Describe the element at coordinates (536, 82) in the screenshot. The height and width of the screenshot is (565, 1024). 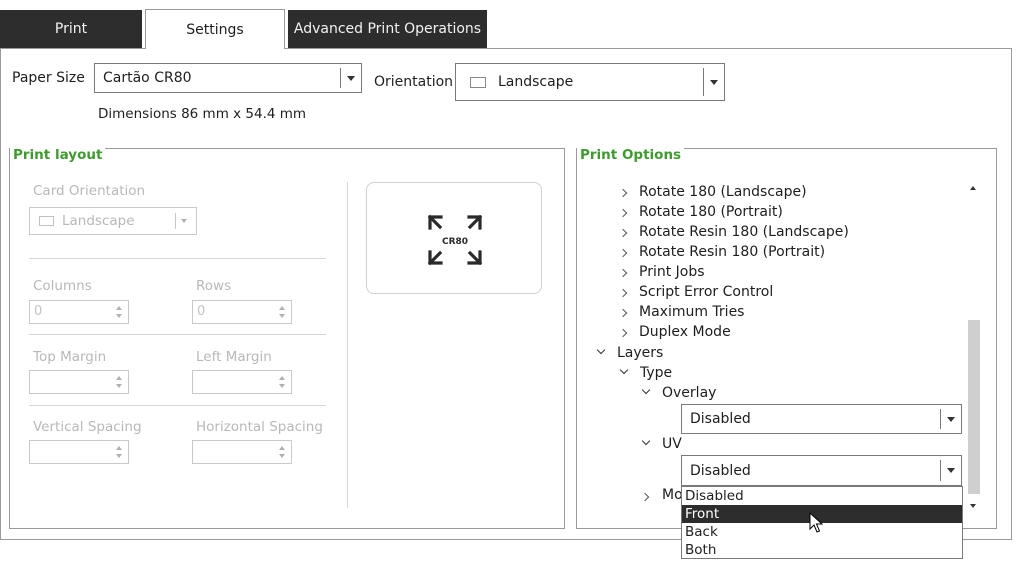
I see `orientation-value: Landscape` at that location.